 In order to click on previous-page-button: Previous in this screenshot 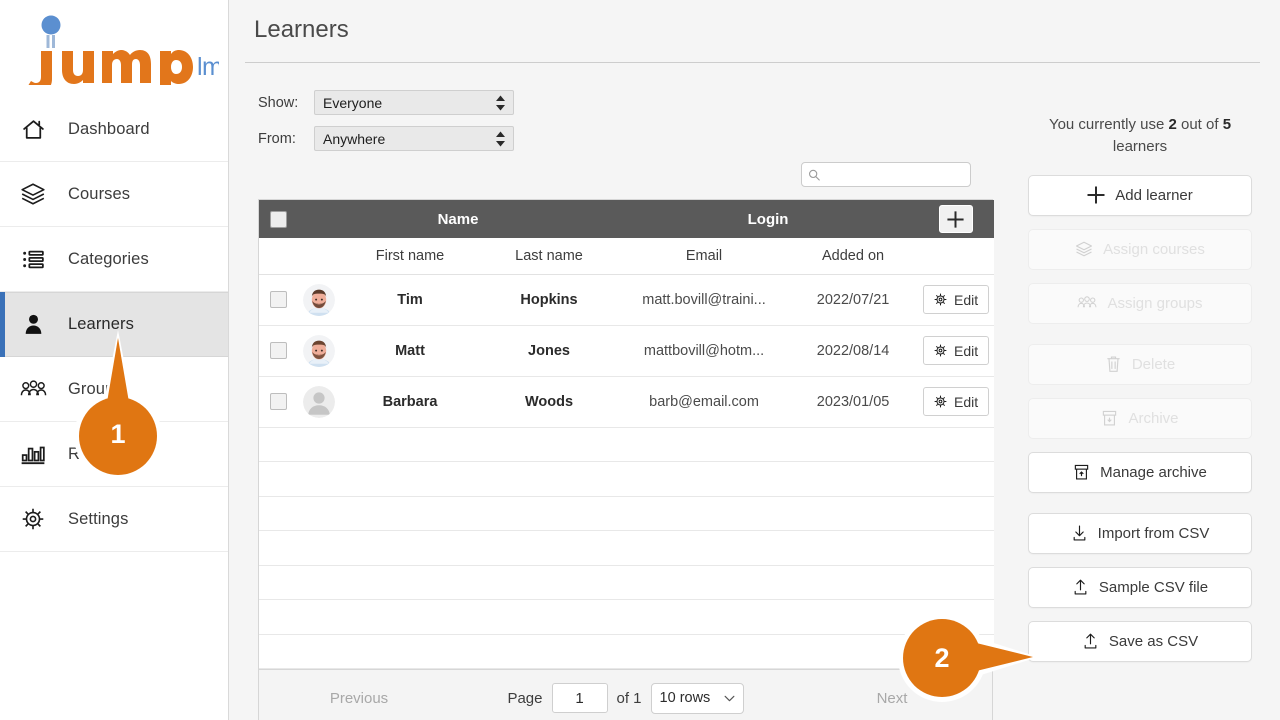, I will do `click(359, 698)`.